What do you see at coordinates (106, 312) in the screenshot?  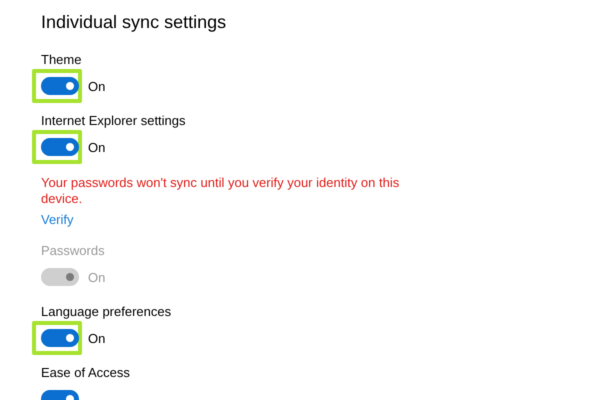 I see `setting-label: Language preferences` at bounding box center [106, 312].